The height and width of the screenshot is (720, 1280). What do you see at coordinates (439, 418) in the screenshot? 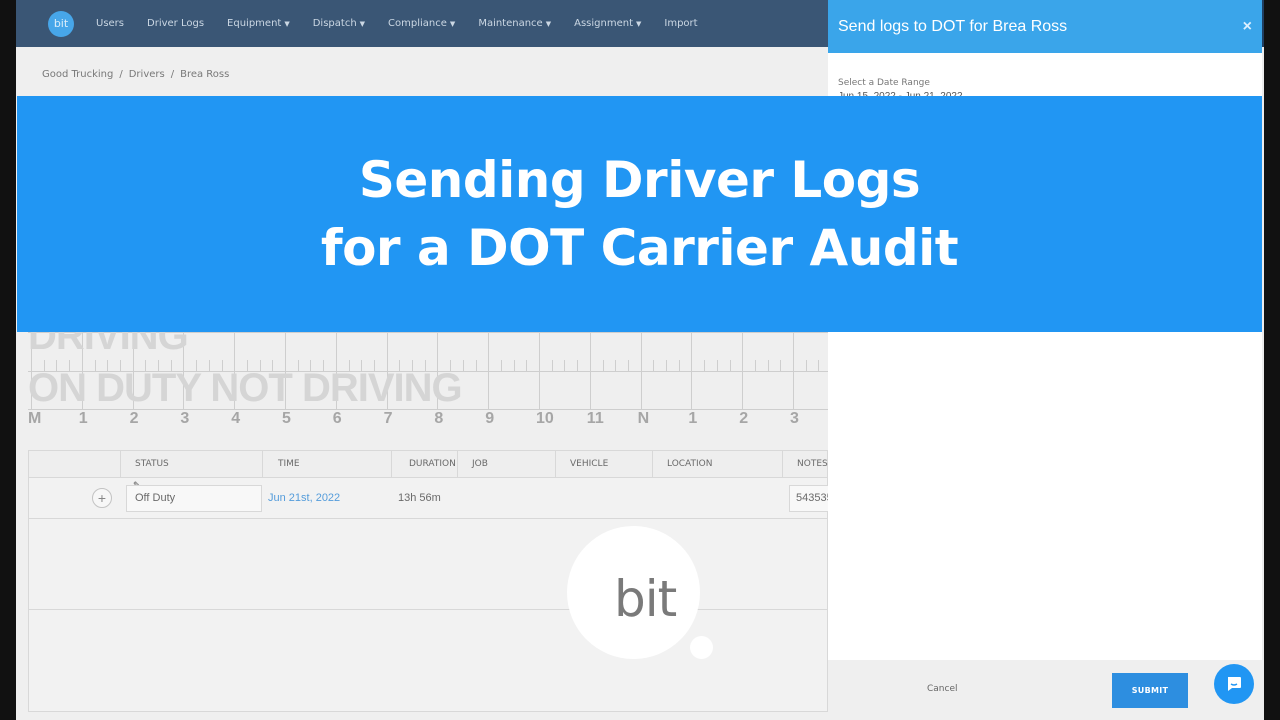
I see `hour-label: 8` at bounding box center [439, 418].